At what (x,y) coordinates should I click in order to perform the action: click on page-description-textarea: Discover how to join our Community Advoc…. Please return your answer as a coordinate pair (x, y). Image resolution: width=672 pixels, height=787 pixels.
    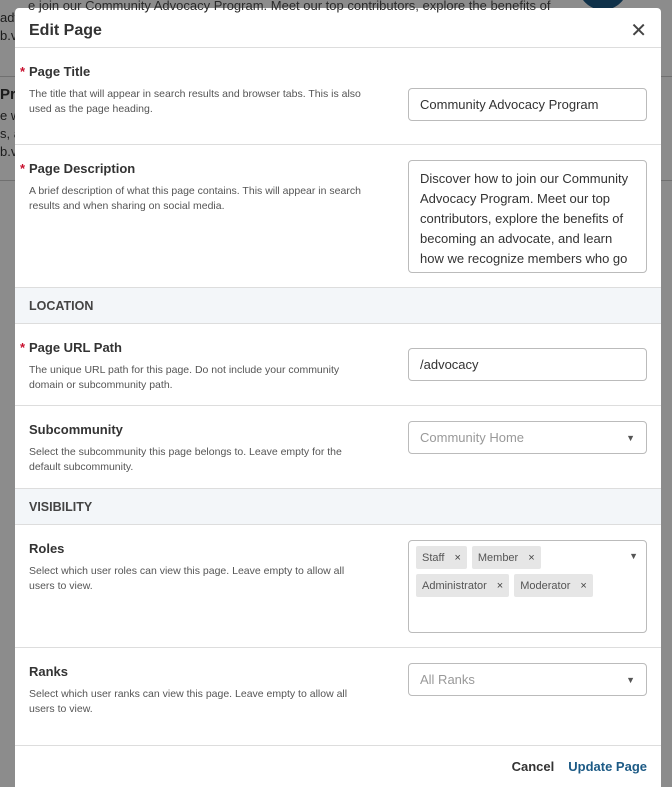
    Looking at the image, I should click on (527, 216).